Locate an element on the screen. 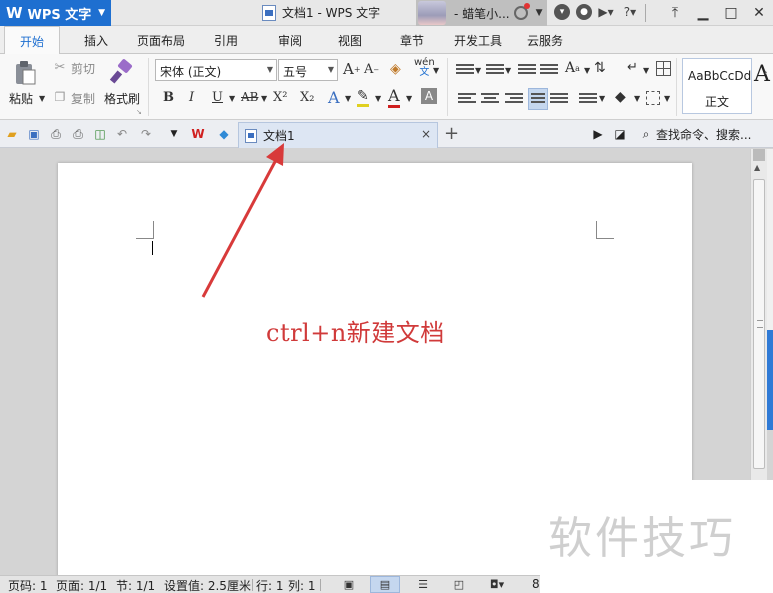  bold-button: B is located at coordinates (168, 97).